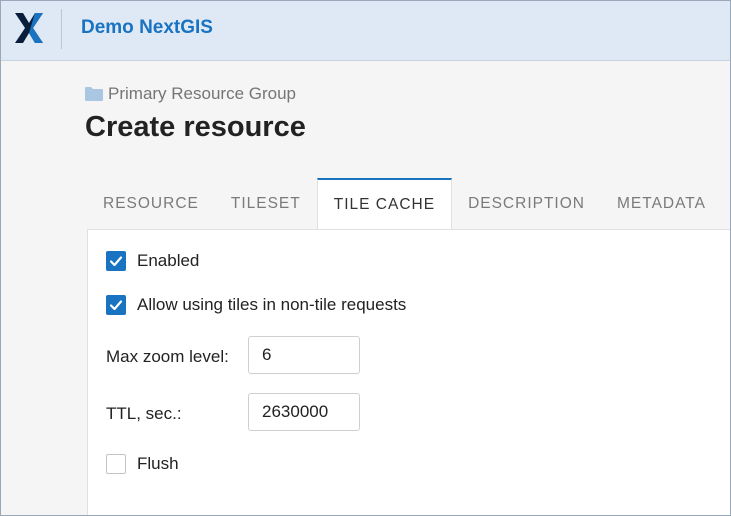 The width and height of the screenshot is (731, 516). Describe the element at coordinates (202, 94) in the screenshot. I see `breadcrumb-label: Primary Resource Group` at that location.